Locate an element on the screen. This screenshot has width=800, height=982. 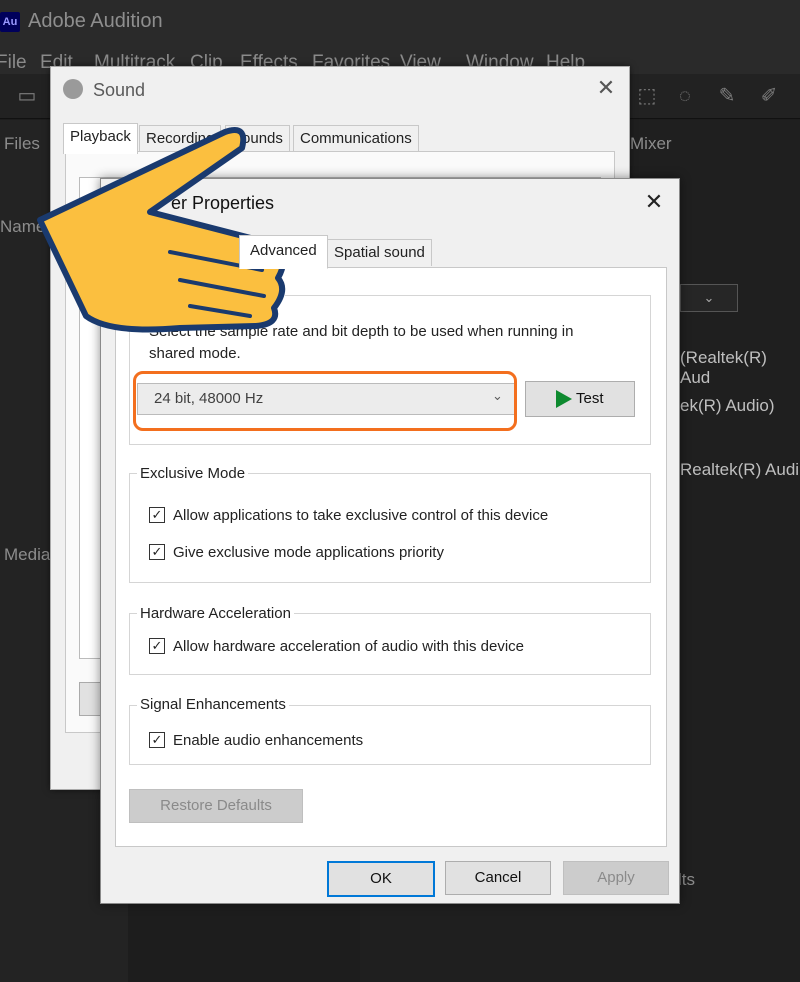
spot-healing-icon: ✐ is located at coordinates (769, 96).